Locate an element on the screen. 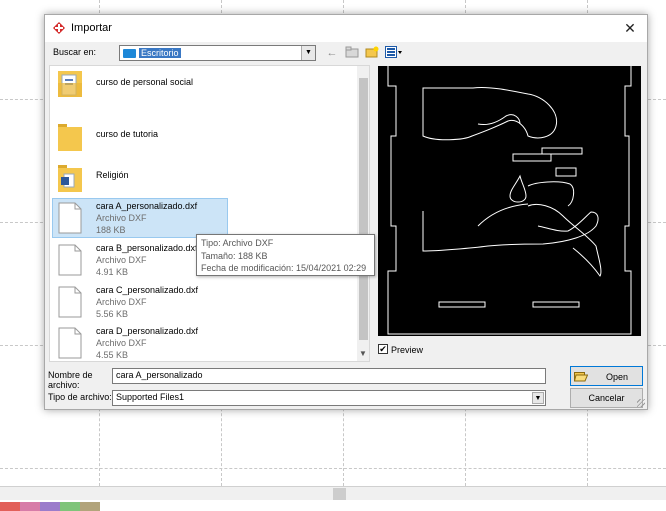 This screenshot has width=666, height=511. file-name: cara B_personalizado.dxf is located at coordinates (147, 248).